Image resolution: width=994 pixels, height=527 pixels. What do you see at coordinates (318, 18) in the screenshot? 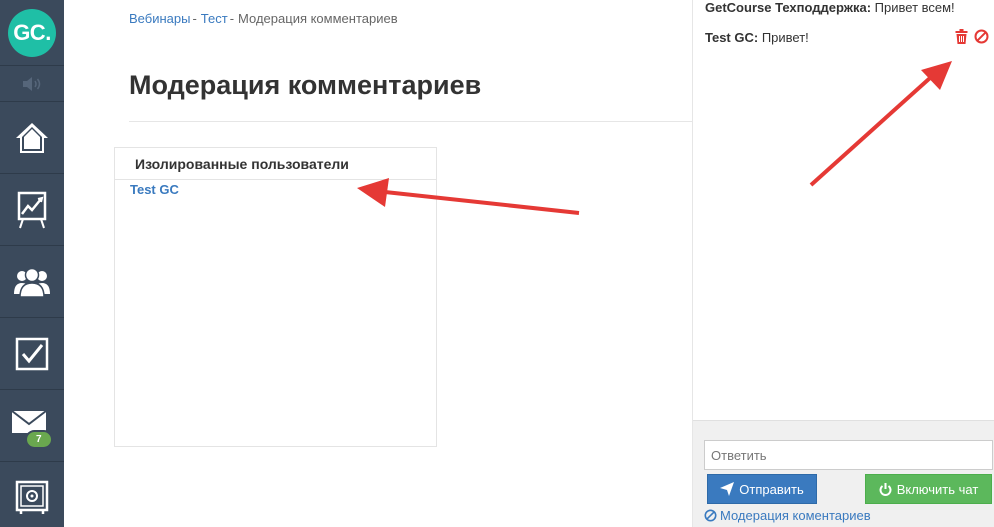
I see `breadcrumb-current: Модерация комментариев` at bounding box center [318, 18].